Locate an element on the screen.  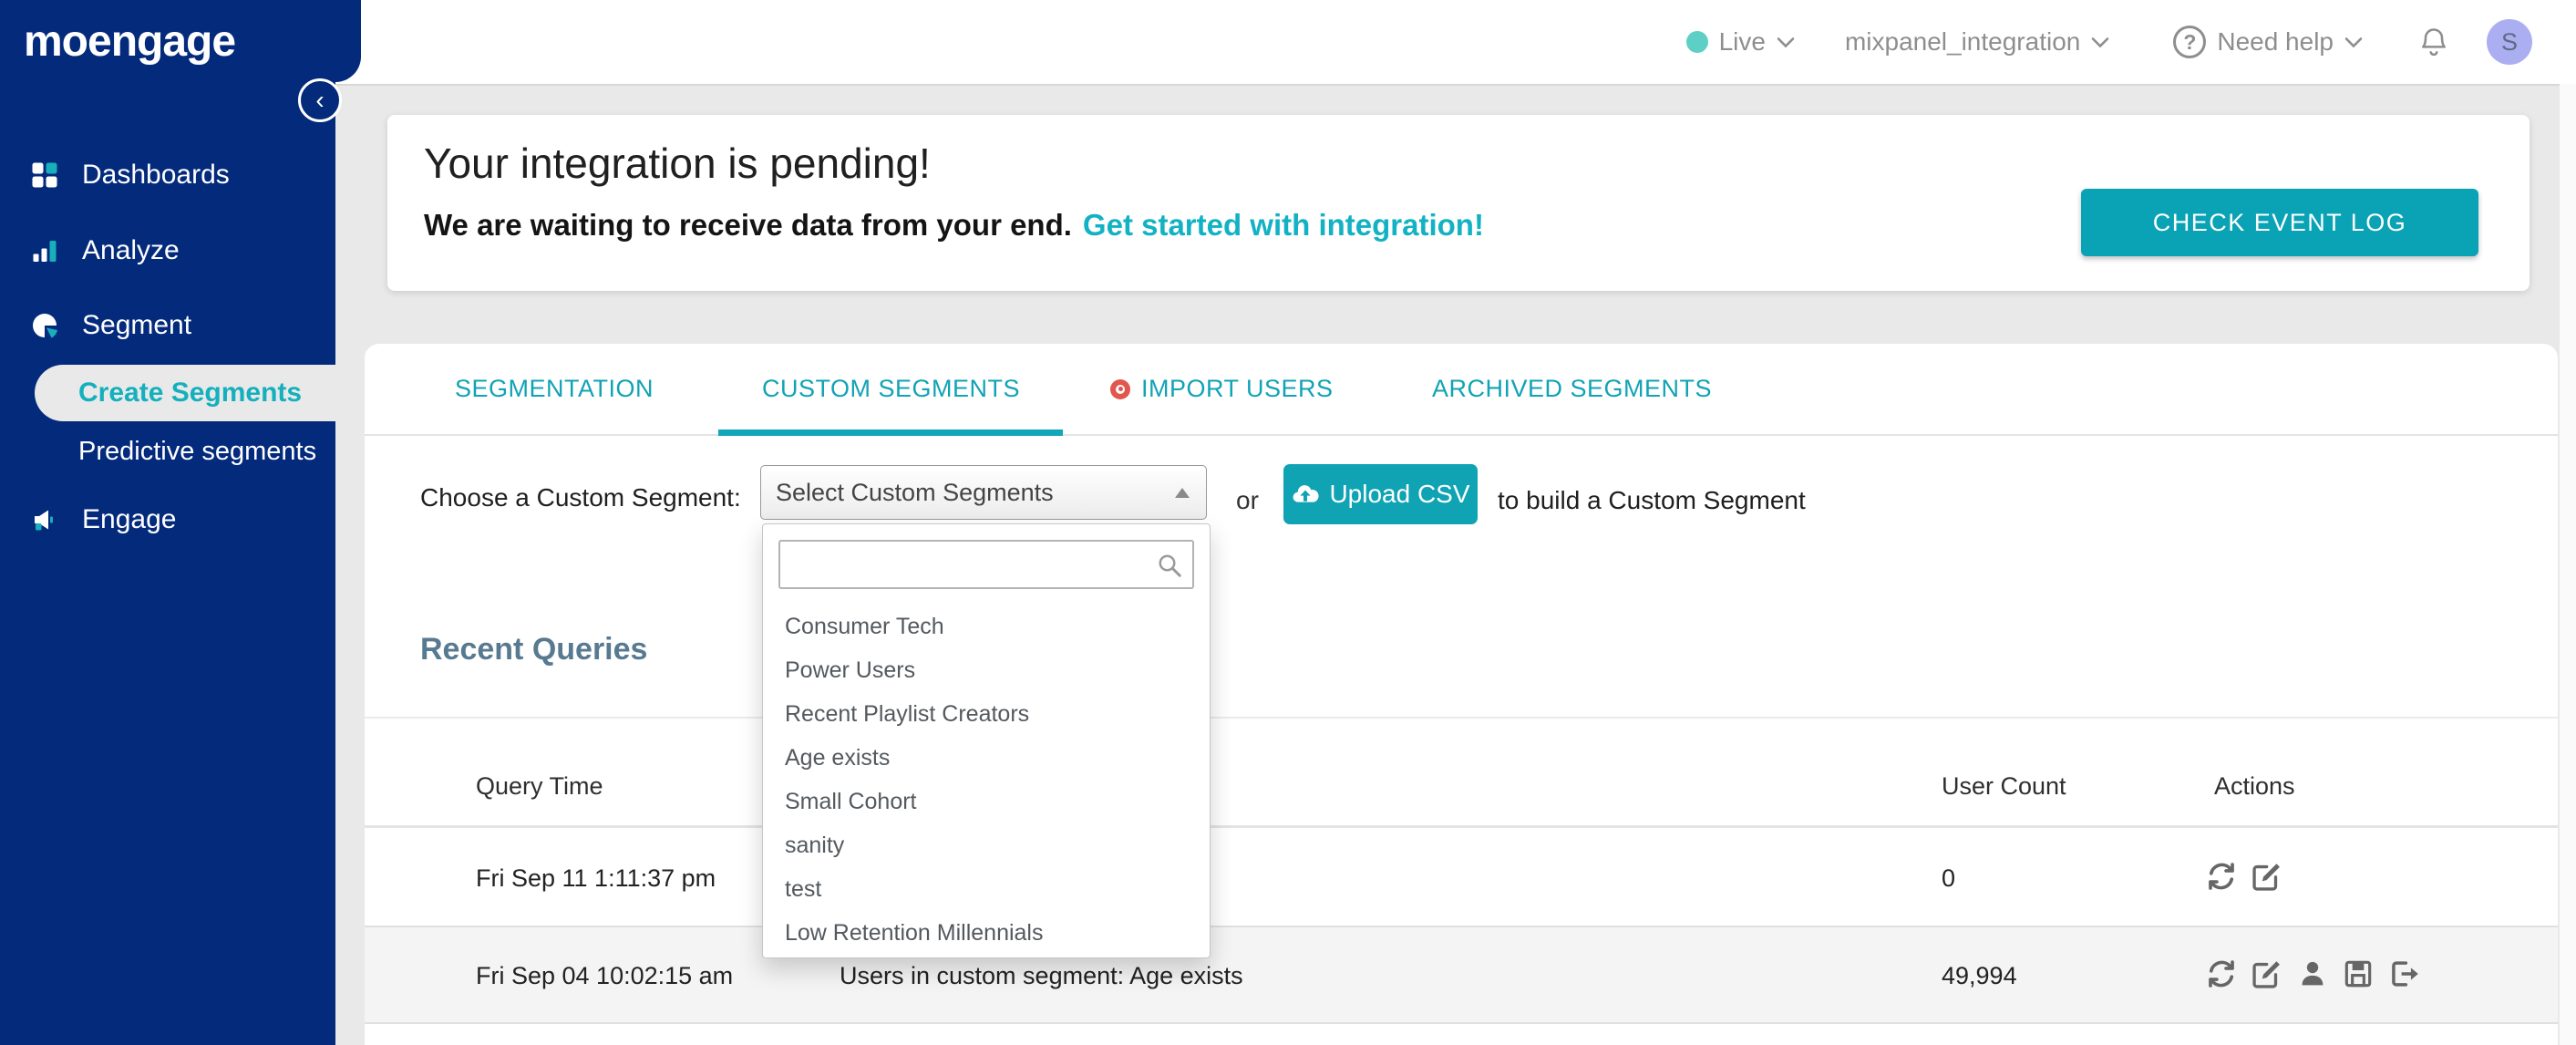
get-started-link: Get started with integration! is located at coordinates (1283, 225).